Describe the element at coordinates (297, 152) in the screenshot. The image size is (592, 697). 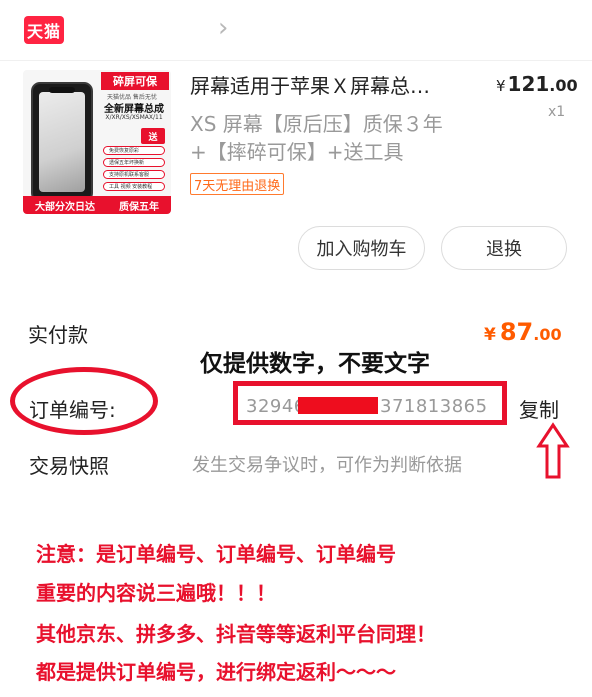
I see `spec-line-2: +【摔碎可保】+送工具` at that location.